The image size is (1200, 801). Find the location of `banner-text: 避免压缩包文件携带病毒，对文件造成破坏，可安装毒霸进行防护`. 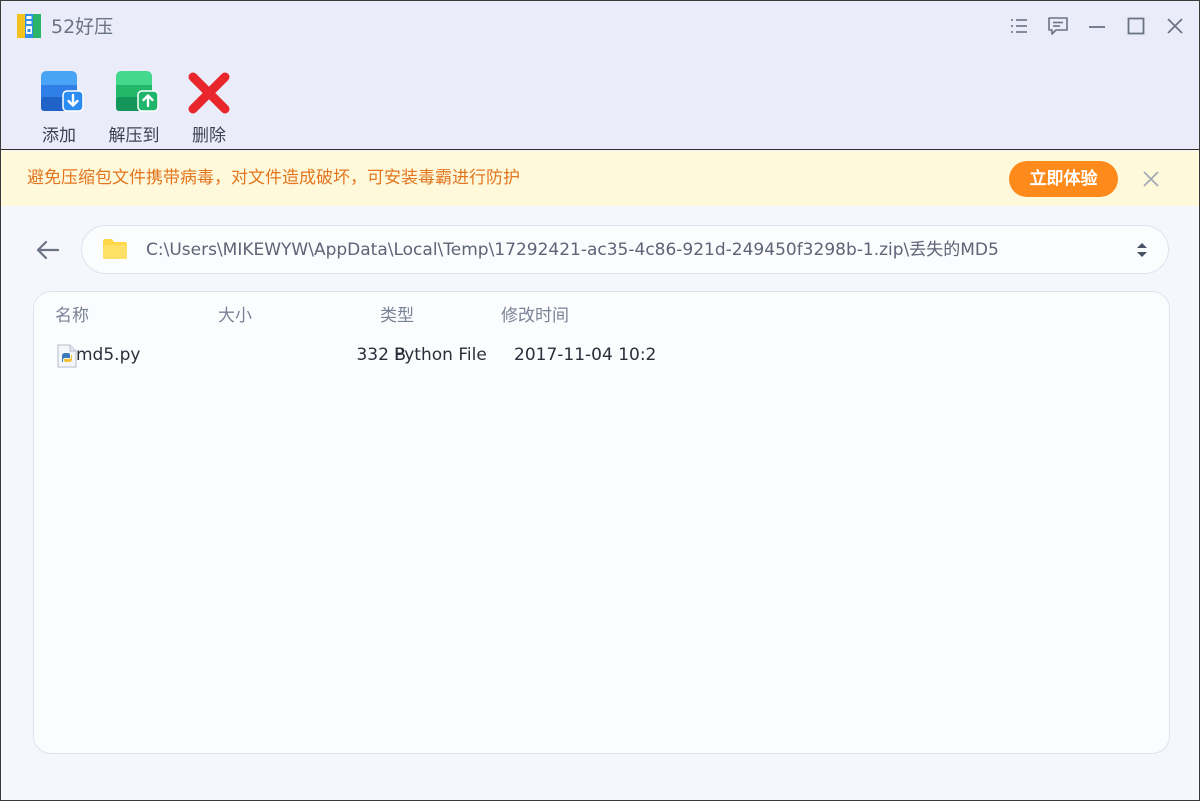

banner-text: 避免压缩包文件携带病毒，对文件造成破坏，可安装毒霸进行防护 is located at coordinates (273, 178).